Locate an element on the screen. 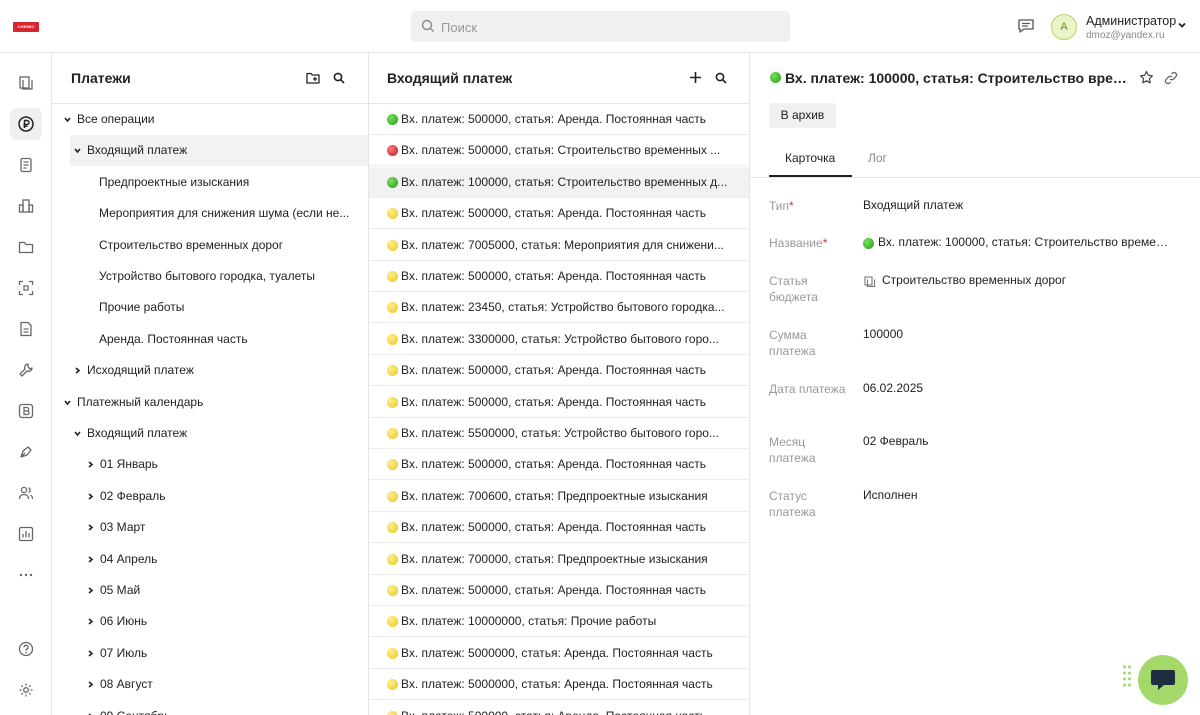 This screenshot has height=715, width=1200. tree-node: Устройство бытового городка, туалеты is located at coordinates (210, 276).